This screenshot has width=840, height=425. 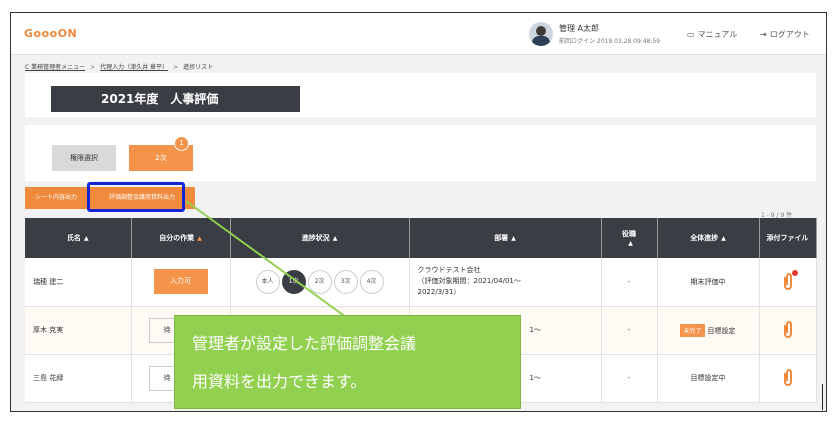 What do you see at coordinates (822, 397) in the screenshot?
I see `text-cursor` at bounding box center [822, 397].